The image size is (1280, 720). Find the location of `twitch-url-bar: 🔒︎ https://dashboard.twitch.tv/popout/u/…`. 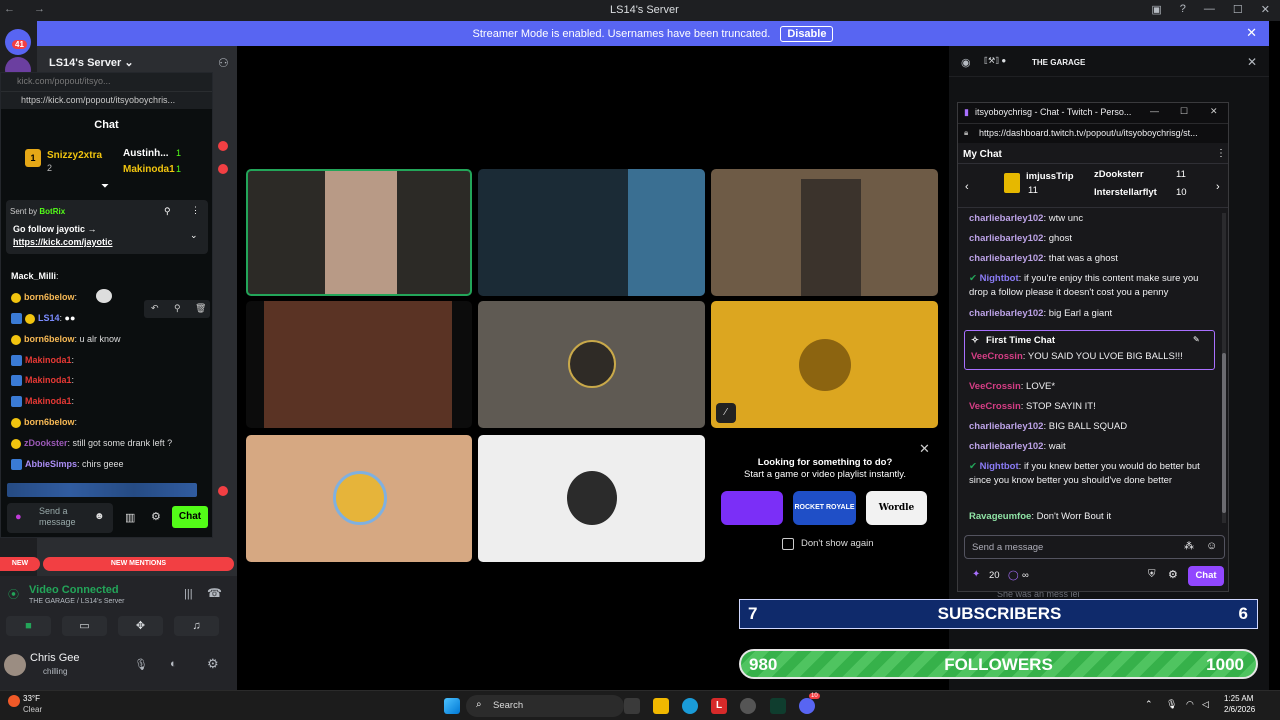

twitch-url-bar: 🔒︎ https://dashboard.twitch.tv/popout/u/… is located at coordinates (1093, 133).